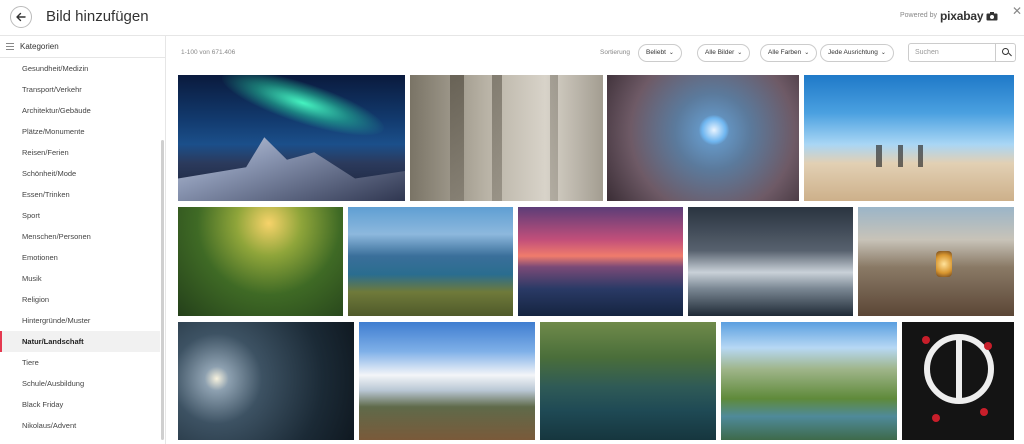 The width and height of the screenshot is (1024, 444). What do you see at coordinates (39, 46) in the screenshot?
I see `categories-title: Kategorien` at bounding box center [39, 46].